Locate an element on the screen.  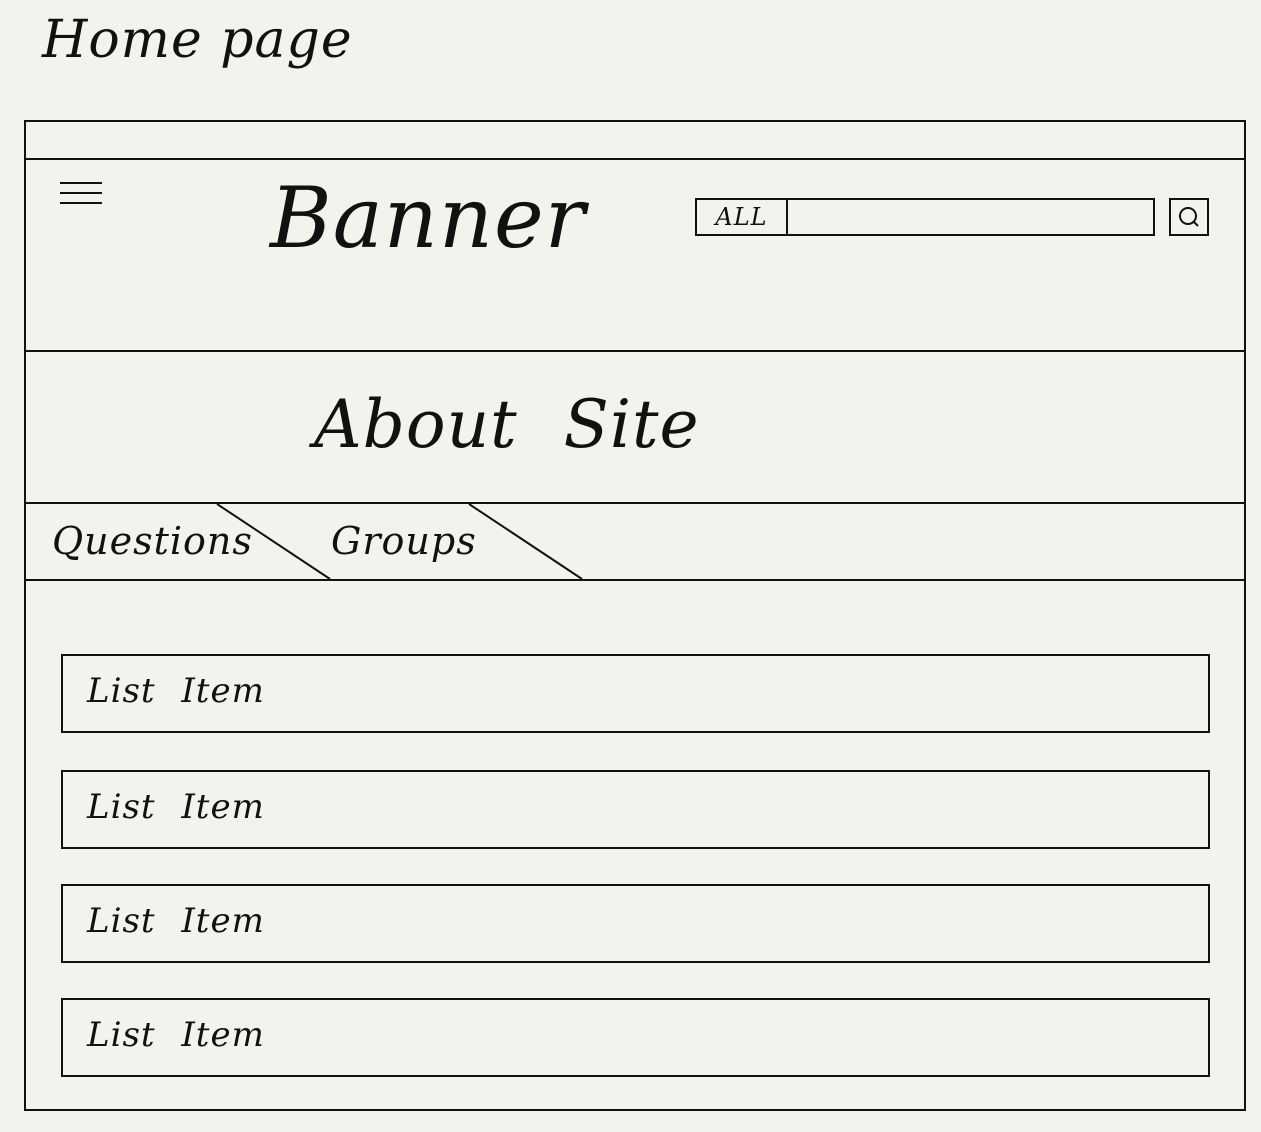
banner: Banner is located at coordinates (428, 218).